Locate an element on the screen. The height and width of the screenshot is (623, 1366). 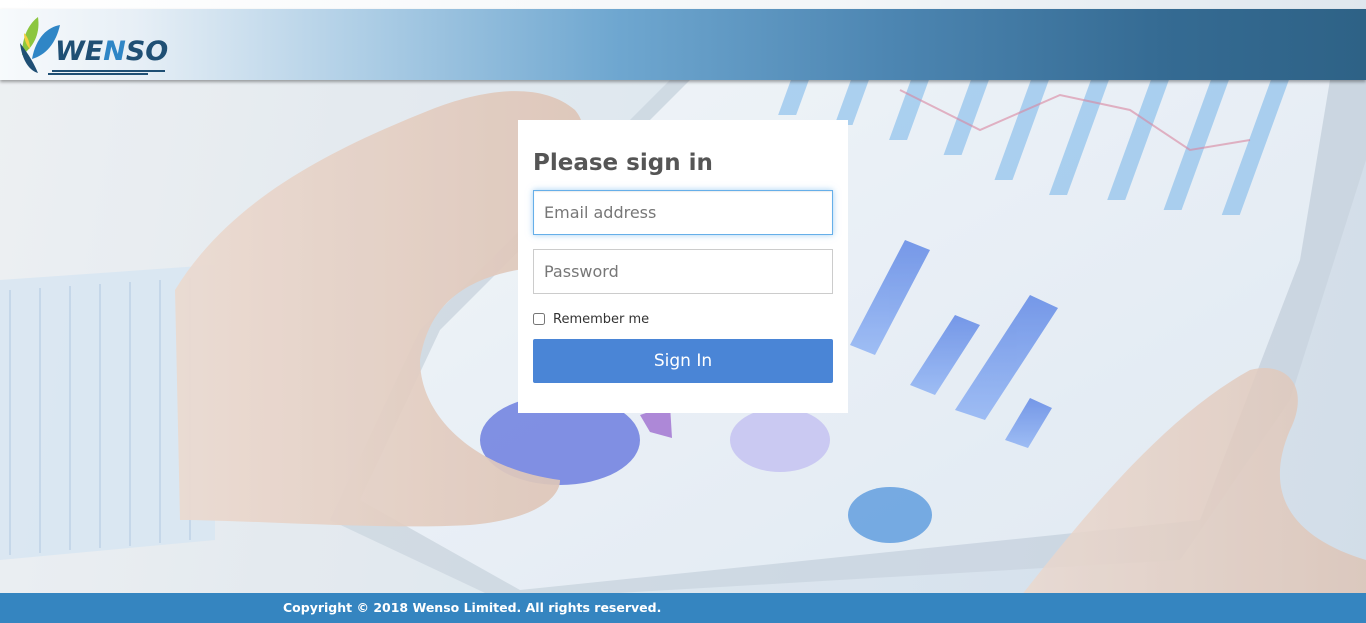
brand-underline-secondary is located at coordinates (98, 74).